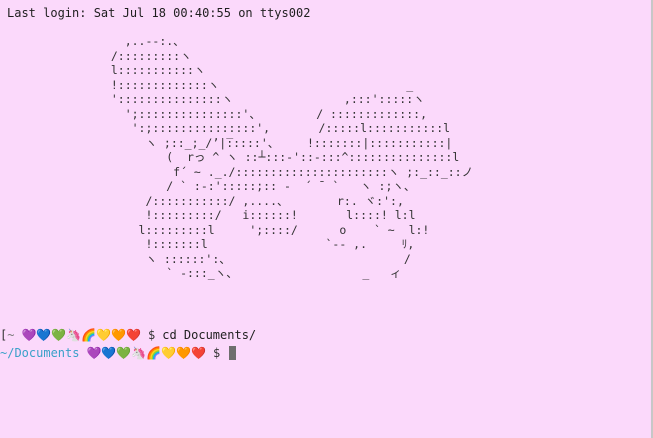 The height and width of the screenshot is (438, 653). I want to click on prompt-home-dir: ~, so click(11, 335).